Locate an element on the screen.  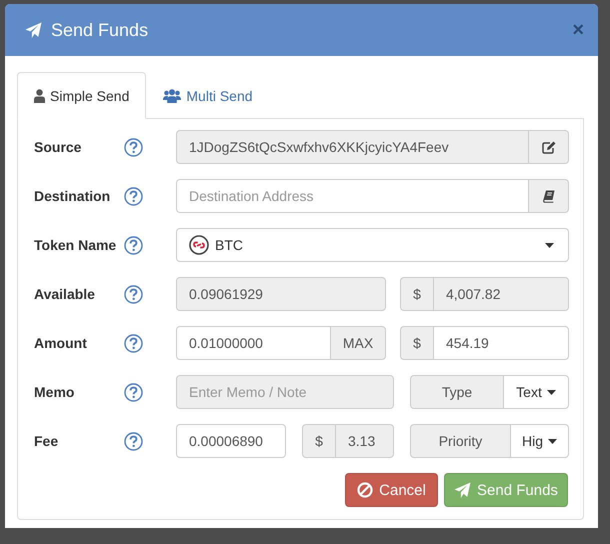
max-button: MAX is located at coordinates (358, 343).